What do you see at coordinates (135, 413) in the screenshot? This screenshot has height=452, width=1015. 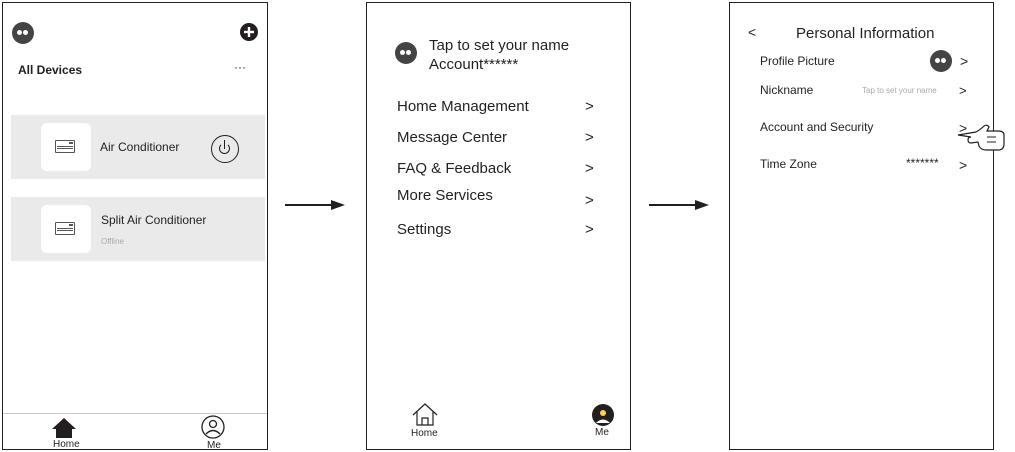 I see `divider` at bounding box center [135, 413].